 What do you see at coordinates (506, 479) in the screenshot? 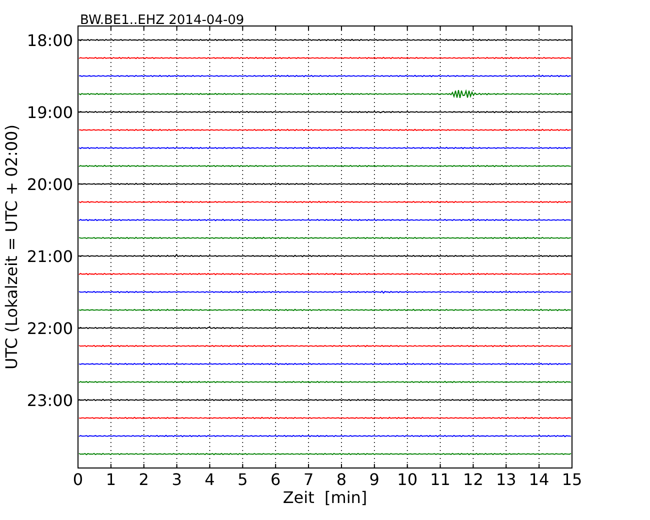
I see `x-tick-label: 13` at bounding box center [506, 479].